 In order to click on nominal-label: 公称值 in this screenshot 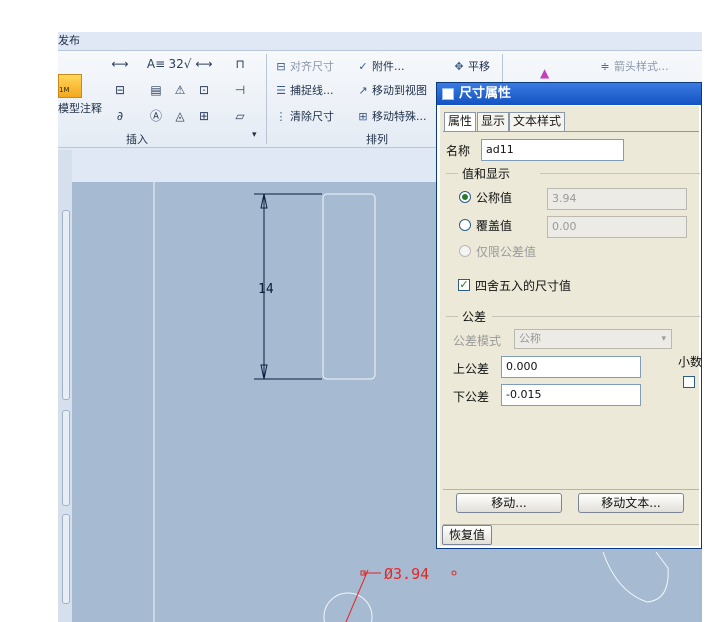, I will do `click(494, 198)`.